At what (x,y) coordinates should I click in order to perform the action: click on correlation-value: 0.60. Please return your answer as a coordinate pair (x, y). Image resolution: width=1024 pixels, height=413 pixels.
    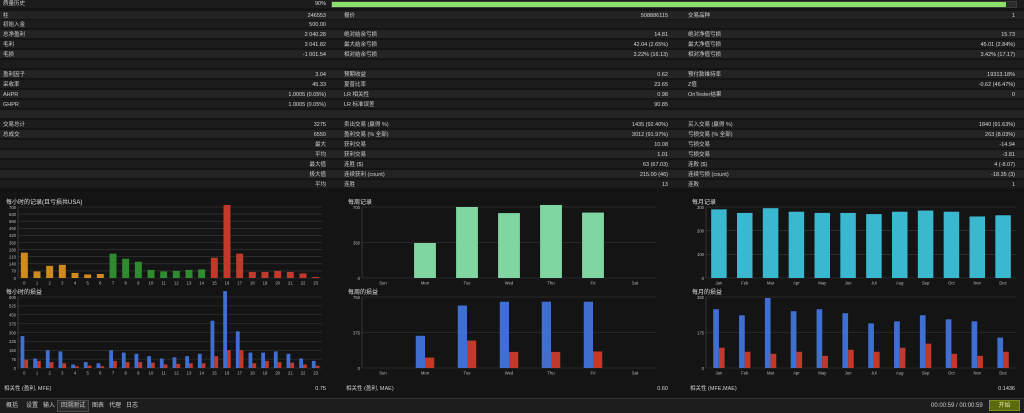
    Looking at the image, I should click on (662, 389).